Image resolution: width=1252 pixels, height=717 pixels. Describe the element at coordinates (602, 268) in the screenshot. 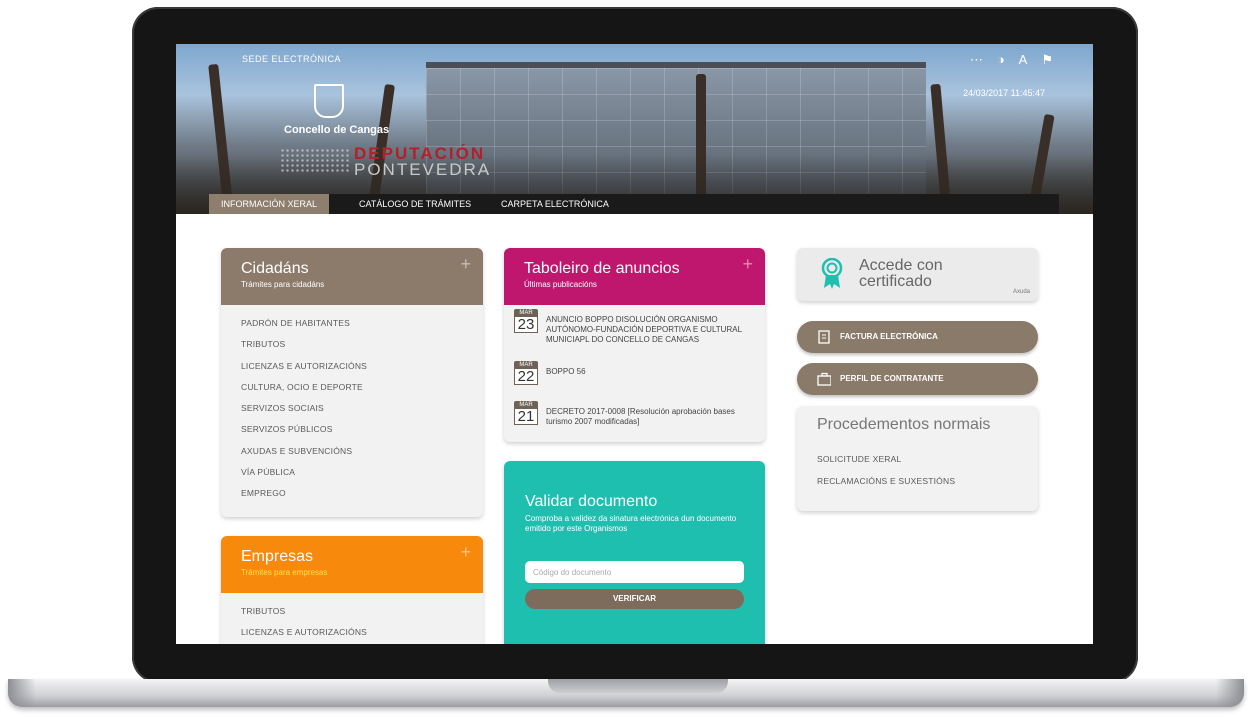

I see `taboleiro-title: Taboleiro de anuncios` at that location.